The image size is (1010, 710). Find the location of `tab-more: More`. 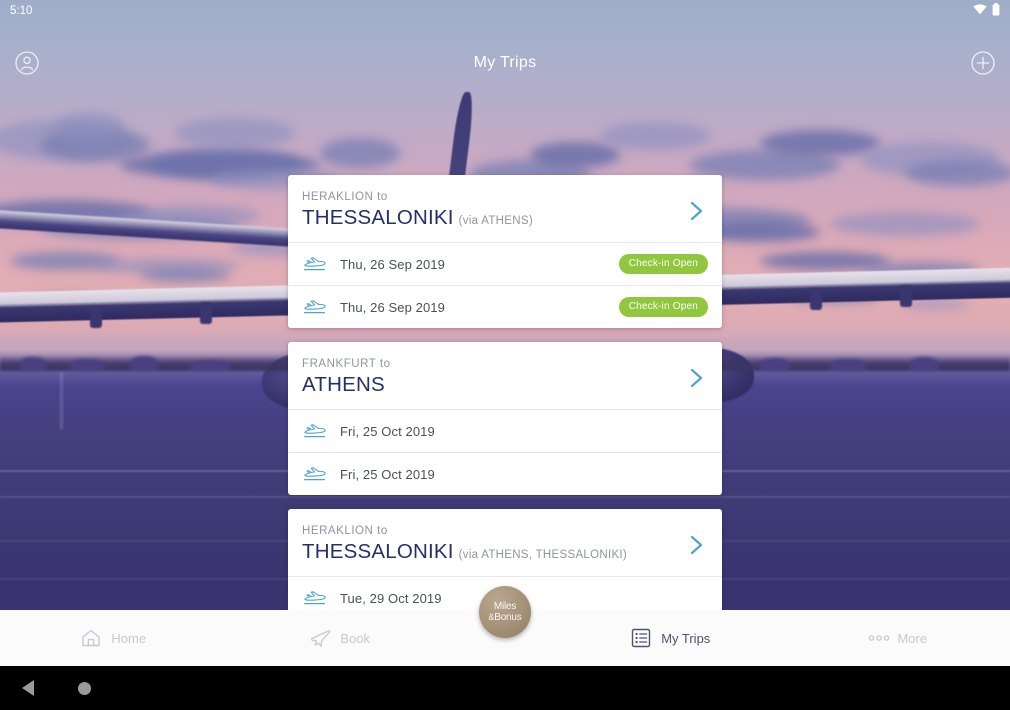

tab-more: More is located at coordinates (897, 638).